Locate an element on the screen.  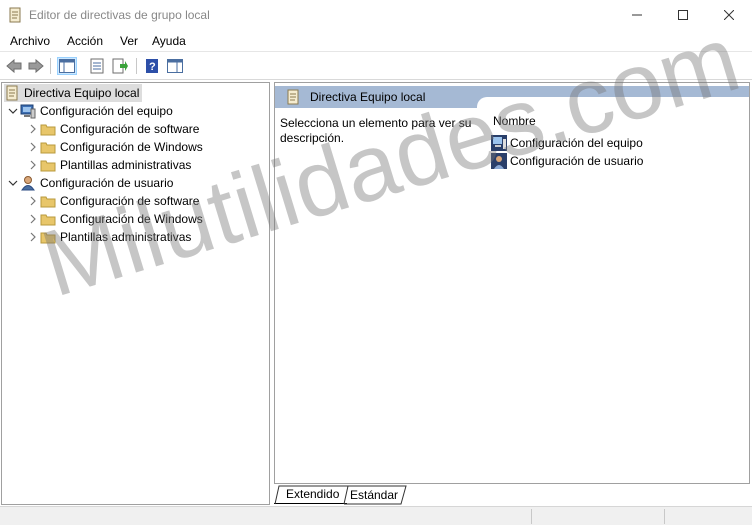
tree-item-label: Configuración de usuario is located at coordinates (107, 183).